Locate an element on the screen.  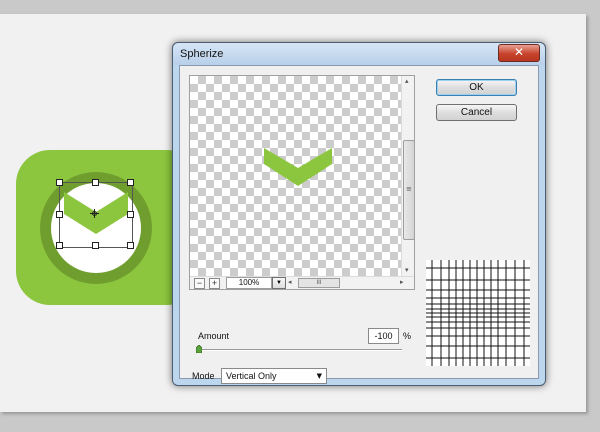
dialog-title: Spherize is located at coordinates (202, 54).